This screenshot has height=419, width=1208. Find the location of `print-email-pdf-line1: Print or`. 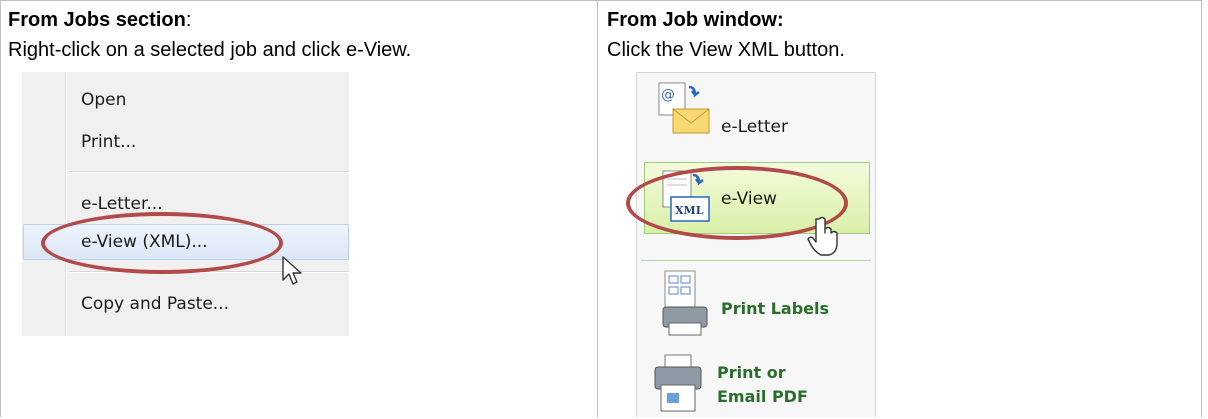

print-email-pdf-line1: Print or is located at coordinates (751, 372).